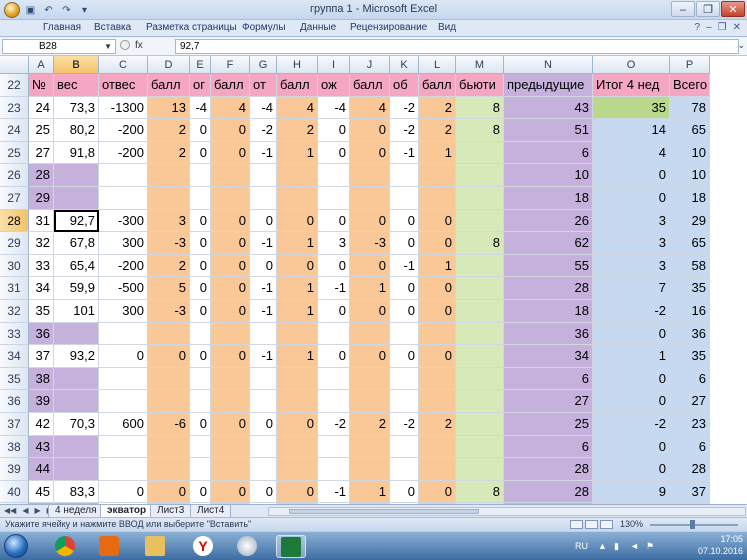 Image resolution: width=747 pixels, height=560 pixels. Describe the element at coordinates (404, 198) in the screenshot. I see `cell-k27` at that location.